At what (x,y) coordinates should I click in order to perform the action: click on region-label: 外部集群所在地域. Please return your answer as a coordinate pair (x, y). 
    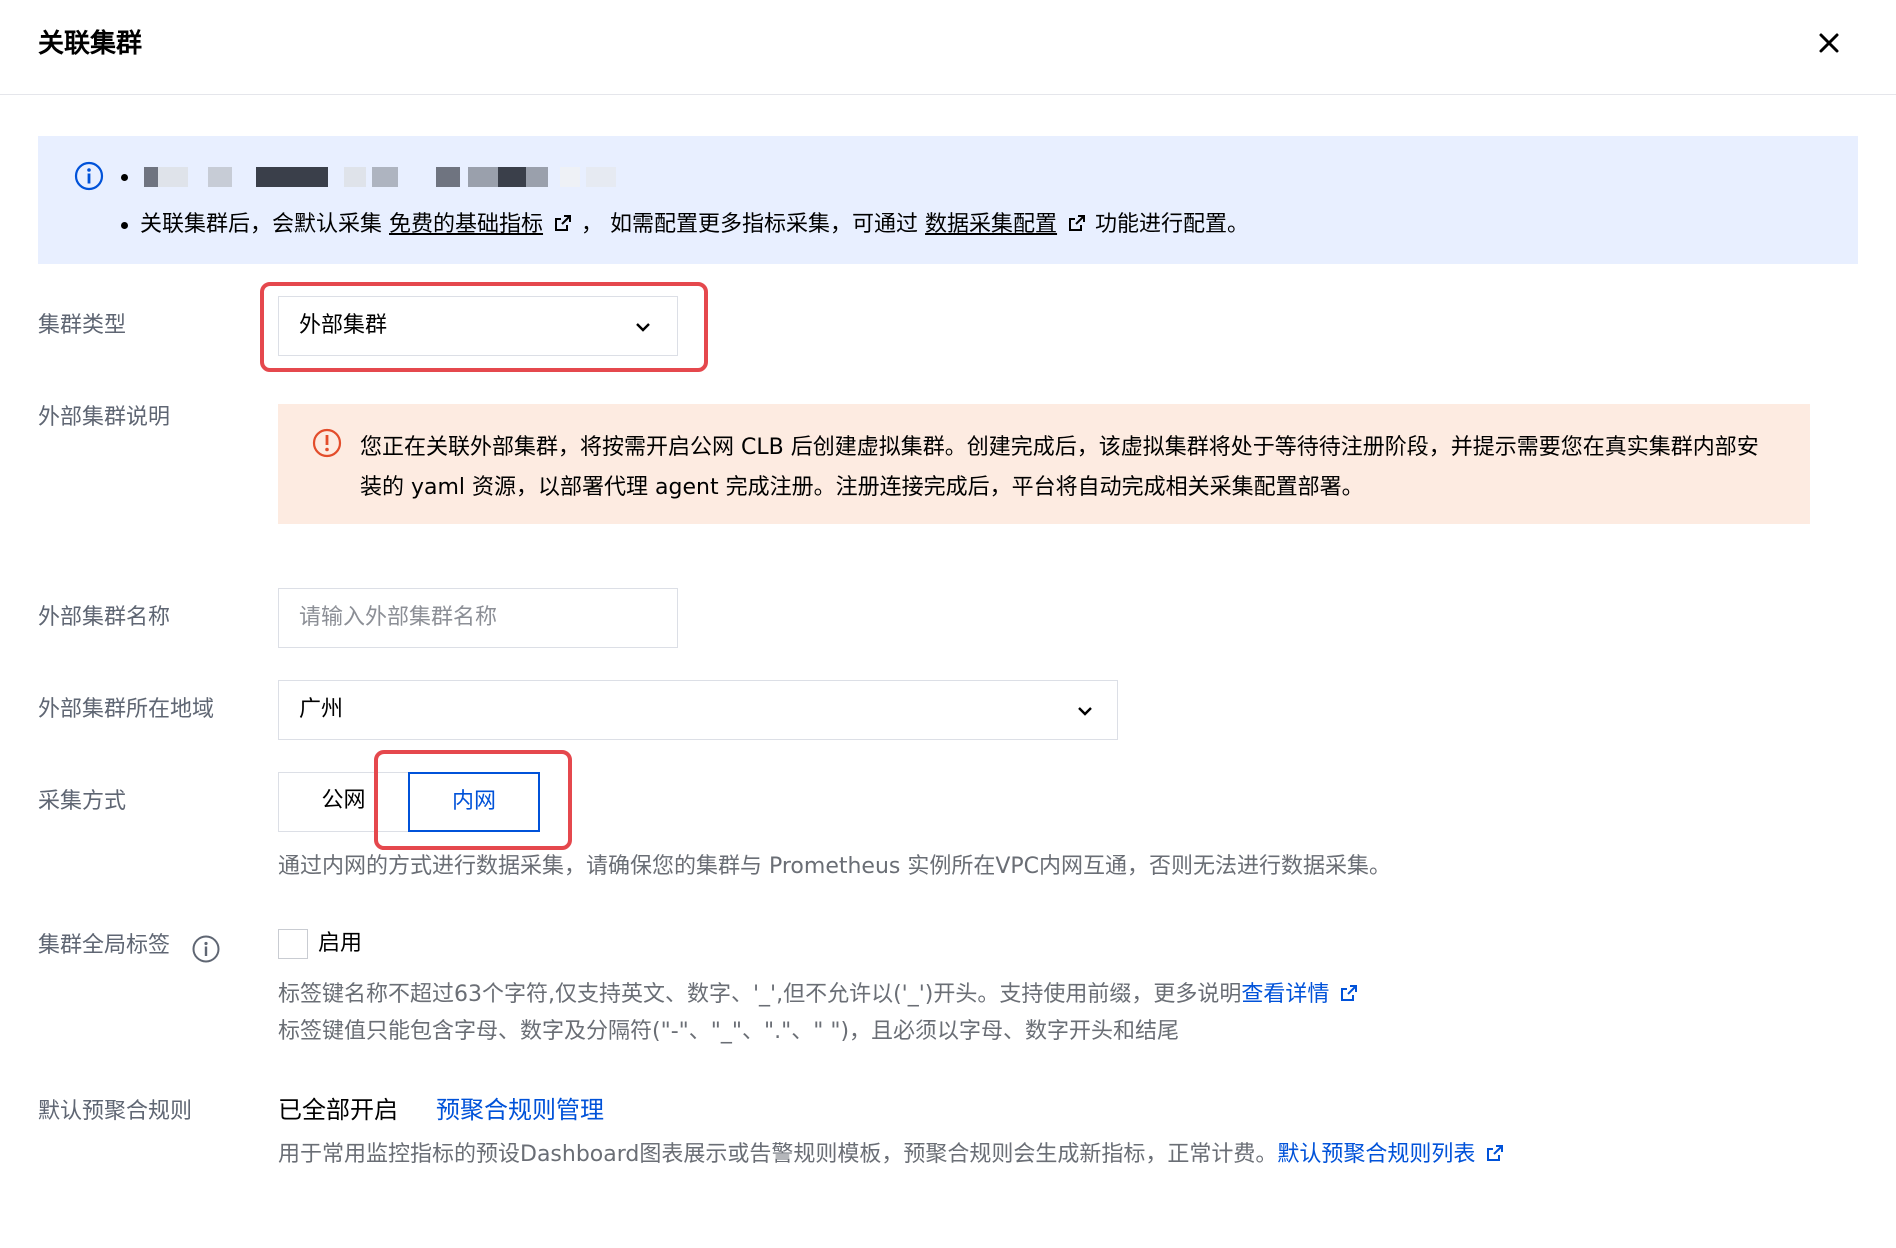
    Looking at the image, I should click on (126, 709).